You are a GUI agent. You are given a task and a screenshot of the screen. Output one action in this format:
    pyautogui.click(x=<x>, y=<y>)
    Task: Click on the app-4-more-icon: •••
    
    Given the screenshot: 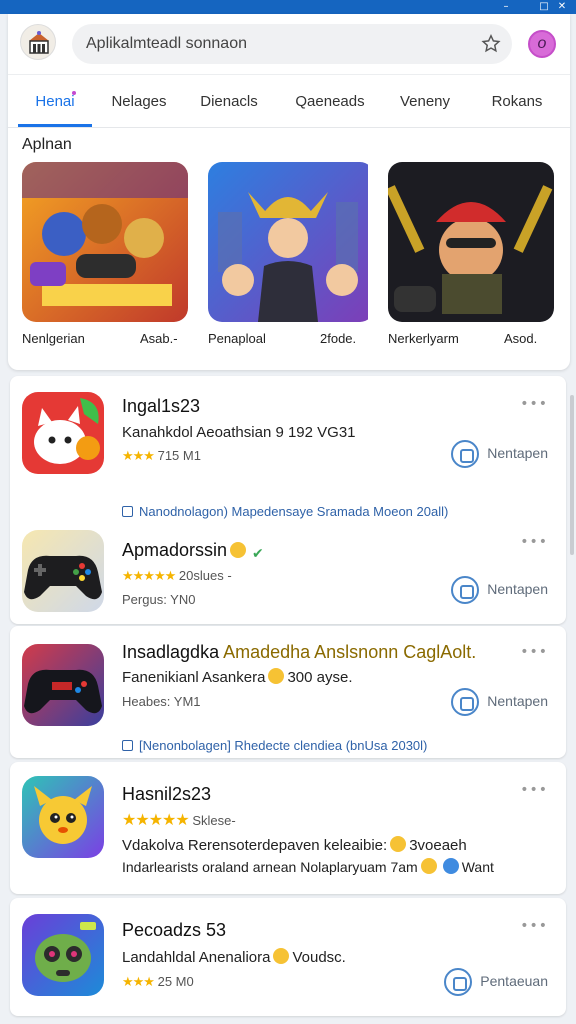 What is the action you would take?
    pyautogui.click(x=534, y=790)
    